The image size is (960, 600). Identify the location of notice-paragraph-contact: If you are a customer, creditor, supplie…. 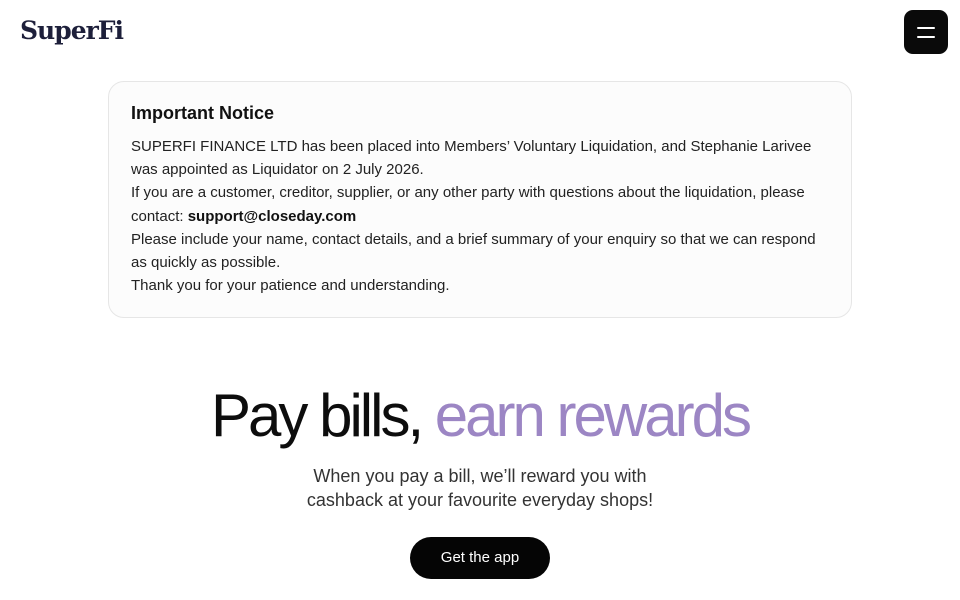
(480, 204).